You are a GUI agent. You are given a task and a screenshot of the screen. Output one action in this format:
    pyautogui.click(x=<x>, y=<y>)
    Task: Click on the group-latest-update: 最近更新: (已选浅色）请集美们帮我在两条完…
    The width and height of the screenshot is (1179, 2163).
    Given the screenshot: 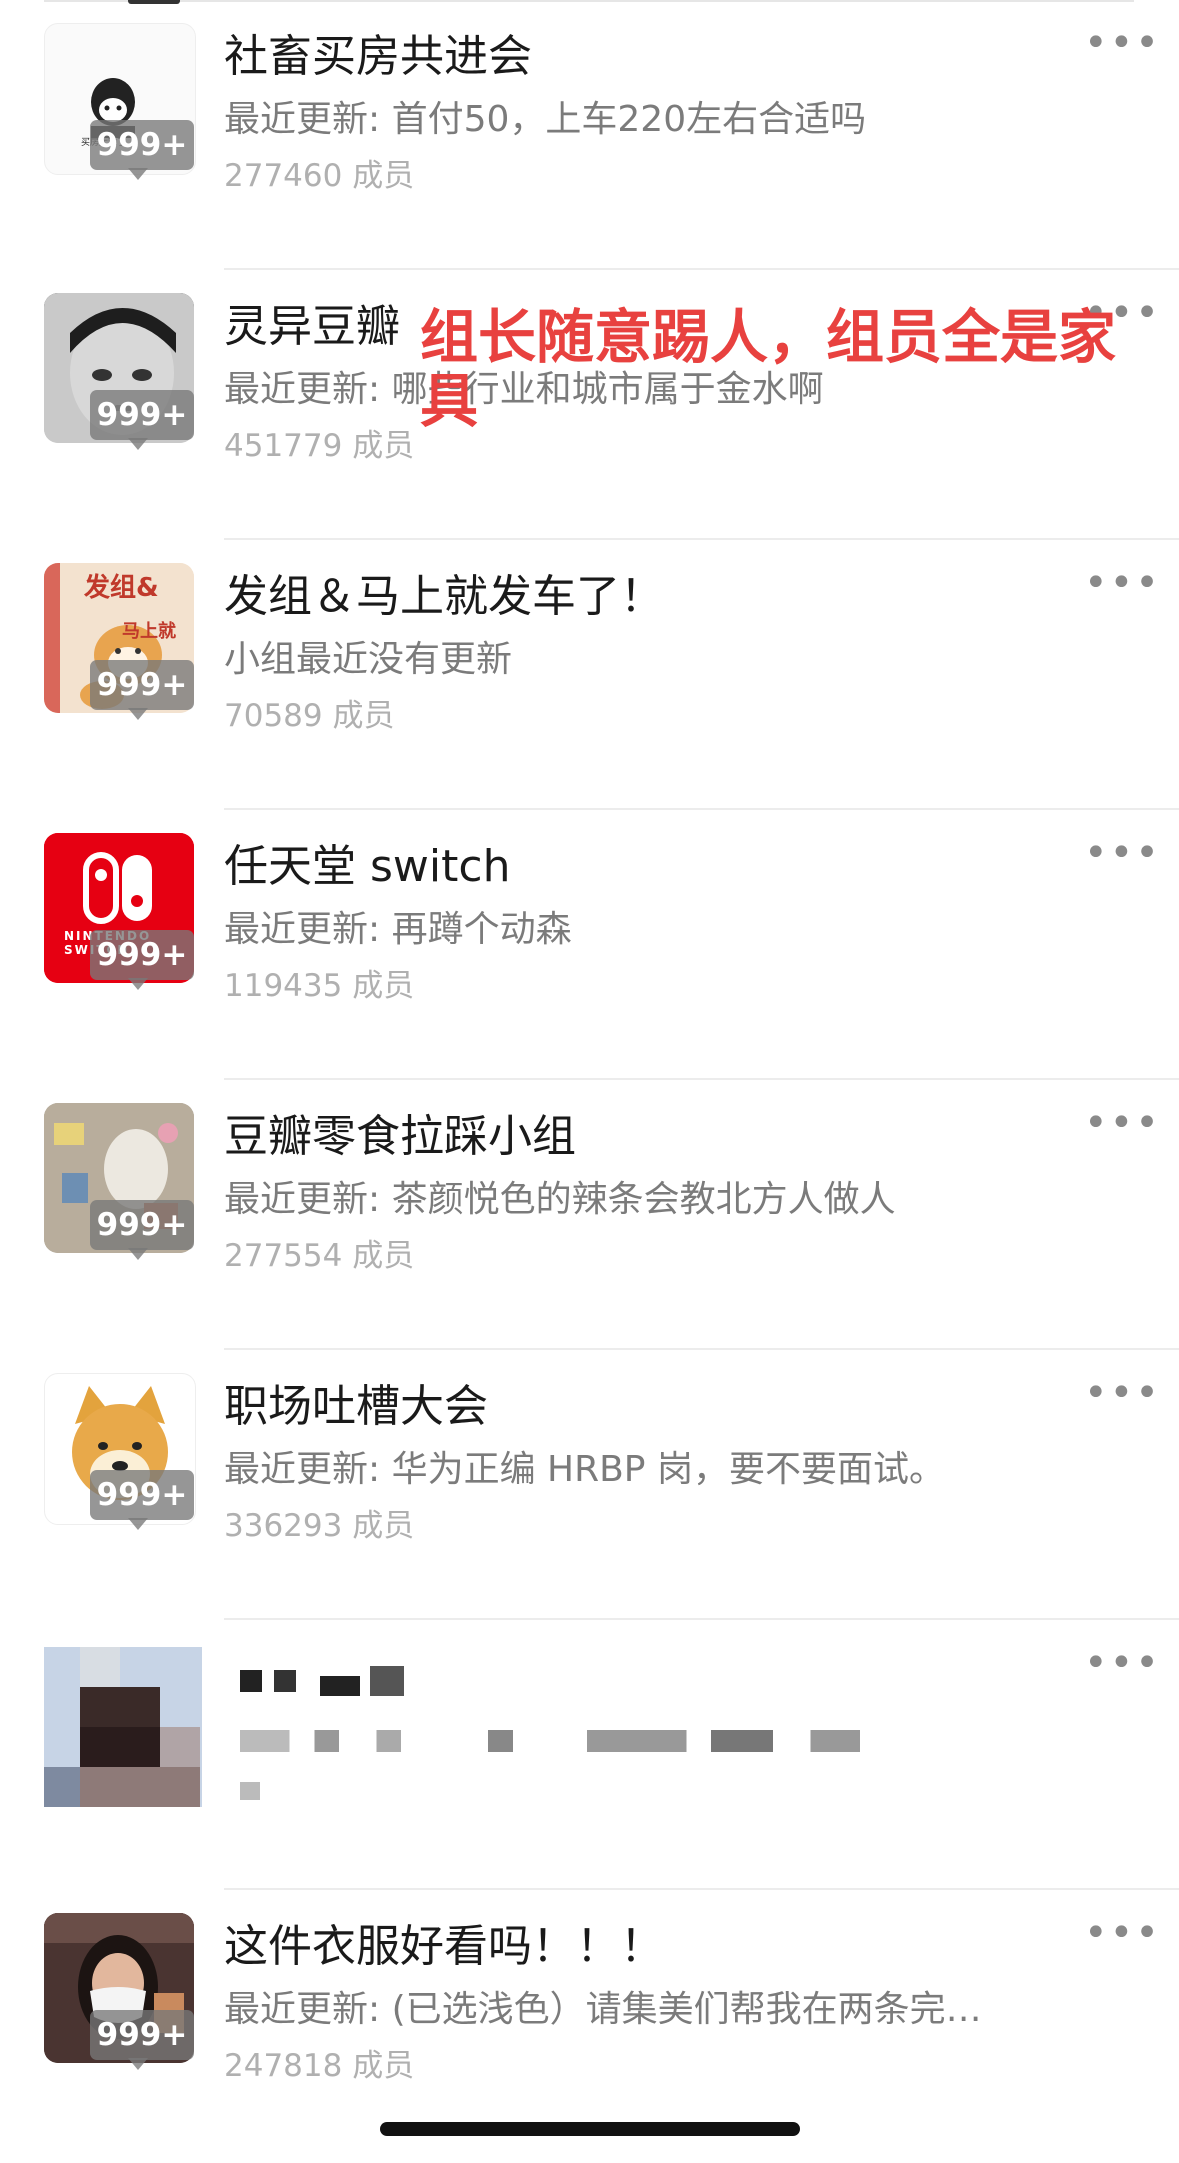 What is the action you would take?
    pyautogui.click(x=603, y=2009)
    